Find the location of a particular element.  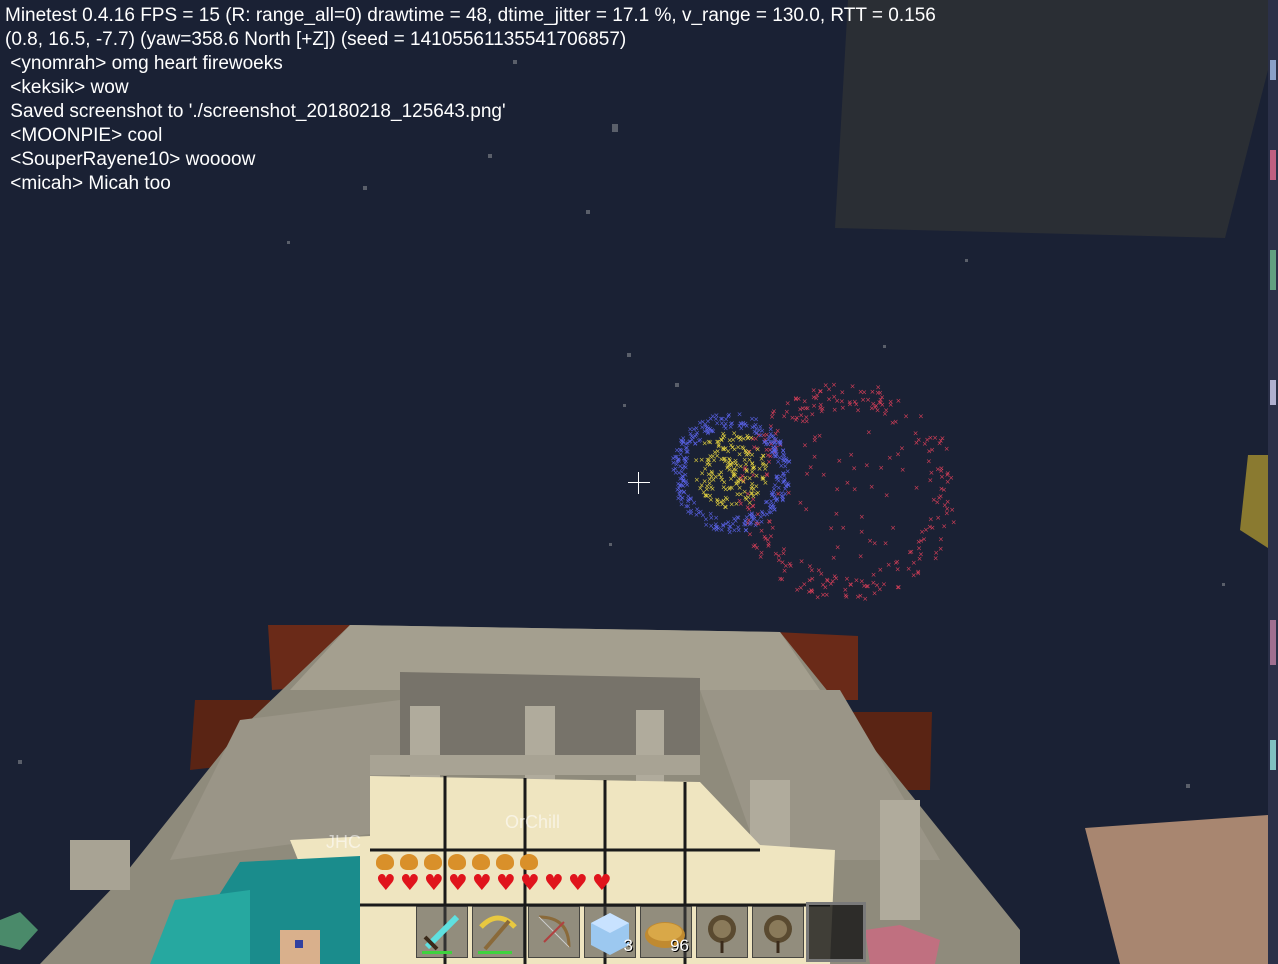

hunger-icon is located at coordinates (409, 862).